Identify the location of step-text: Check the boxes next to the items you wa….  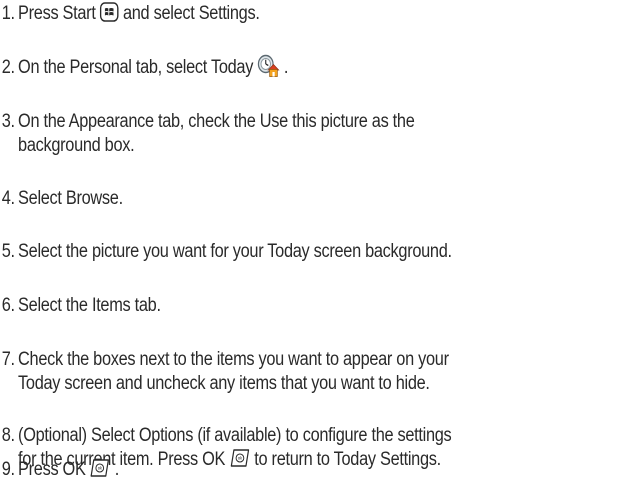
(233, 372).